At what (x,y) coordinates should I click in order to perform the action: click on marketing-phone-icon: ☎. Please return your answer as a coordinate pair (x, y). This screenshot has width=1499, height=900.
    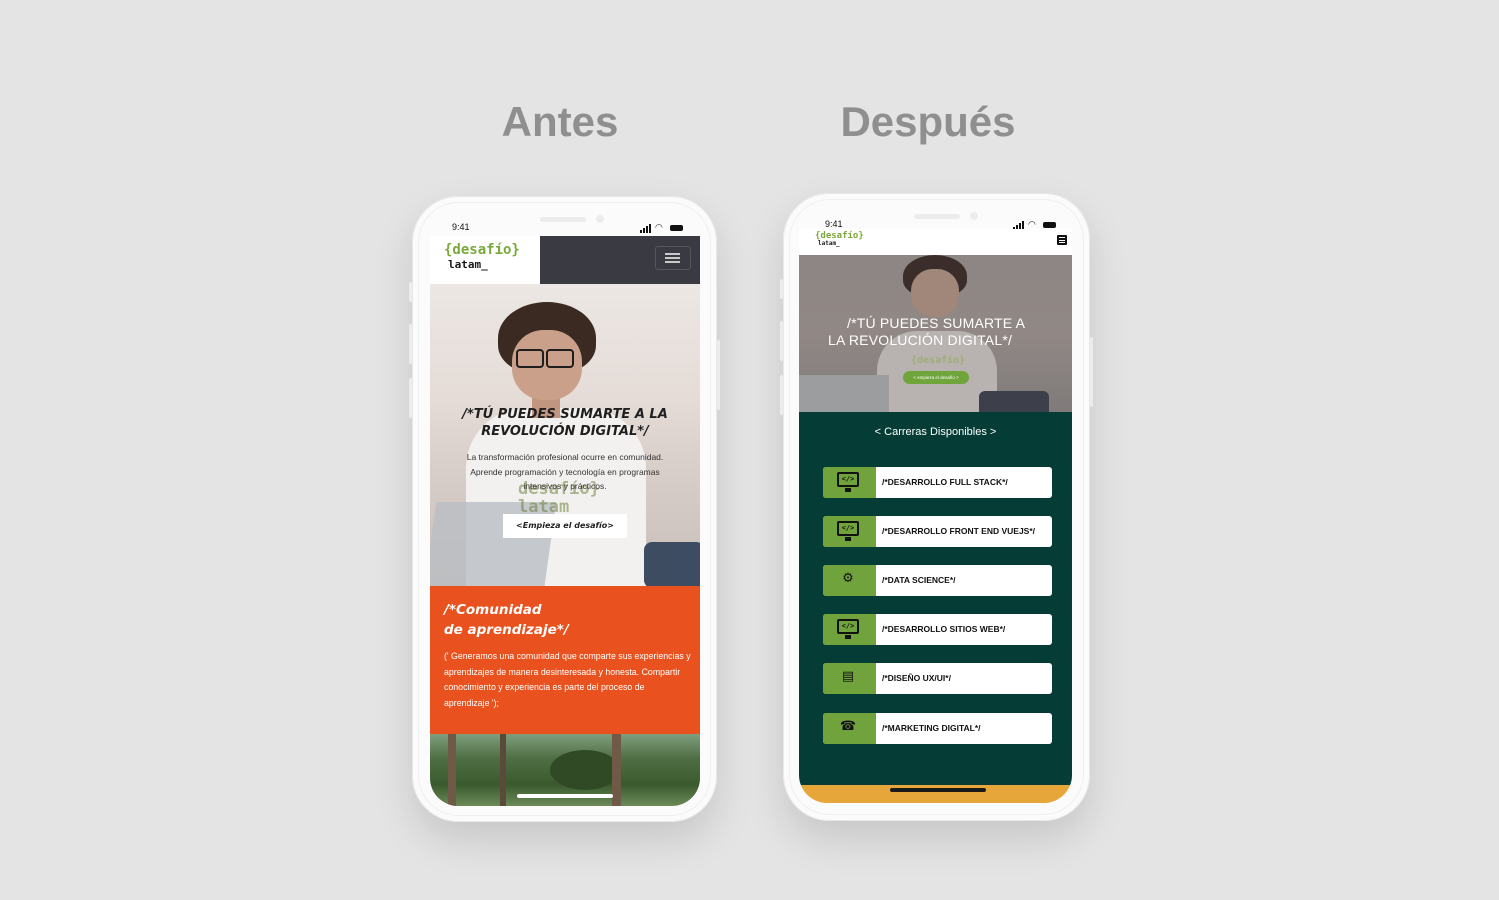
    Looking at the image, I should click on (849, 728).